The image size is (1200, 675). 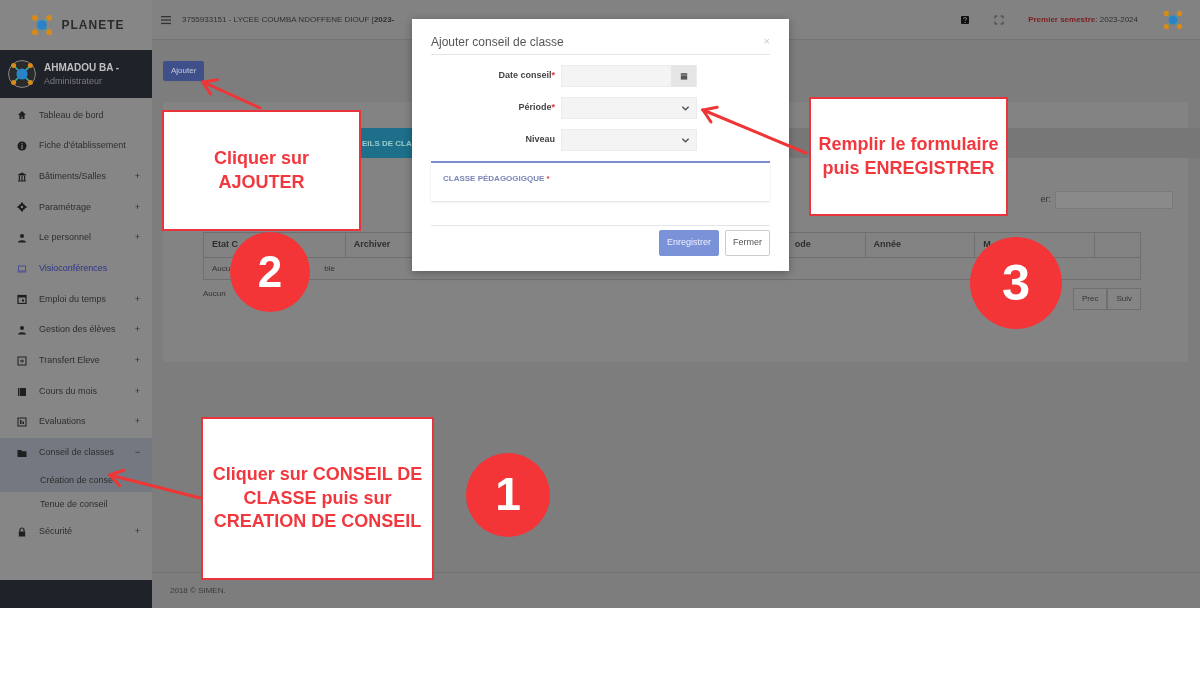 What do you see at coordinates (22, 207) in the screenshot?
I see `gear-icon` at bounding box center [22, 207].